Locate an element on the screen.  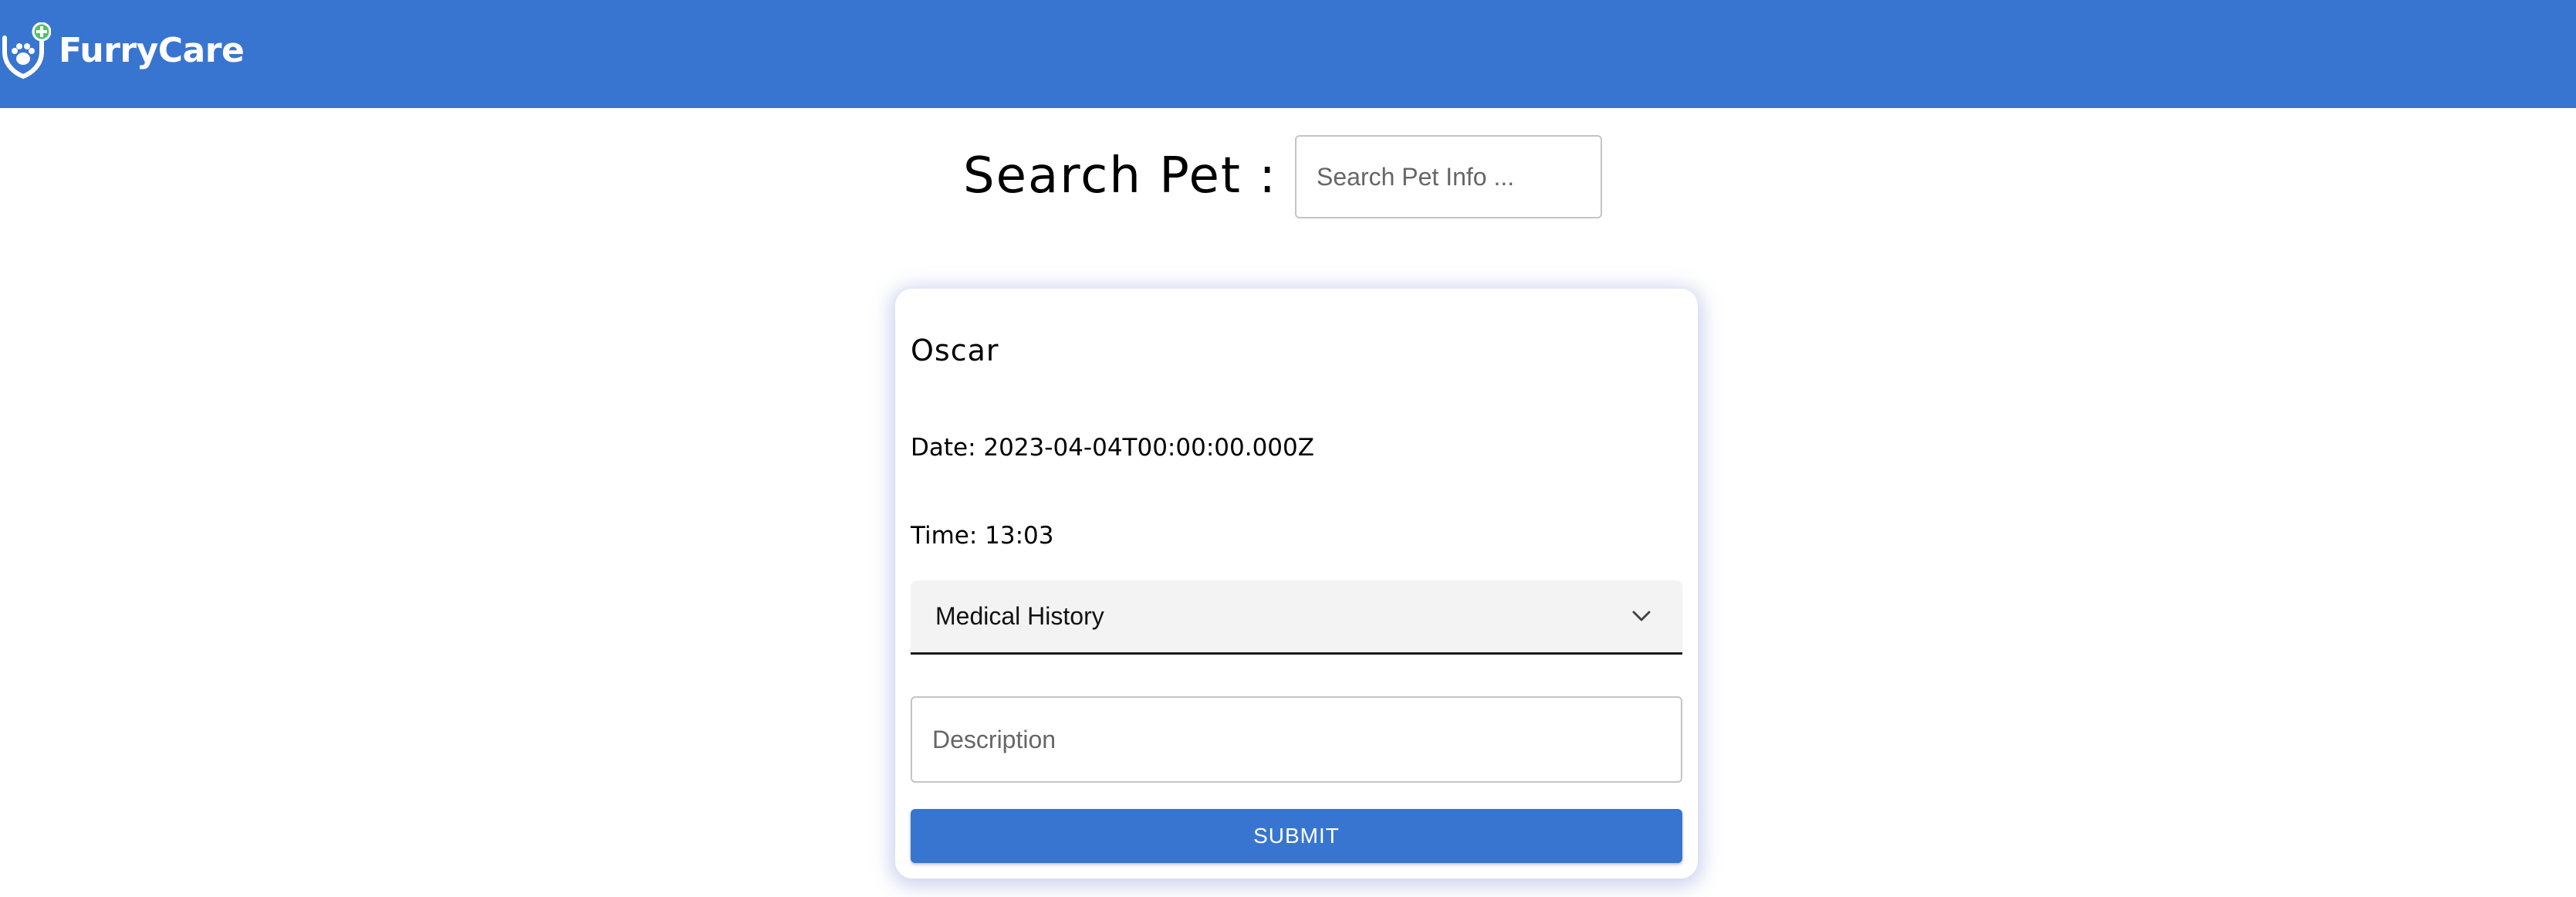
paw-shield-plus-icon is located at coordinates (26, 51).